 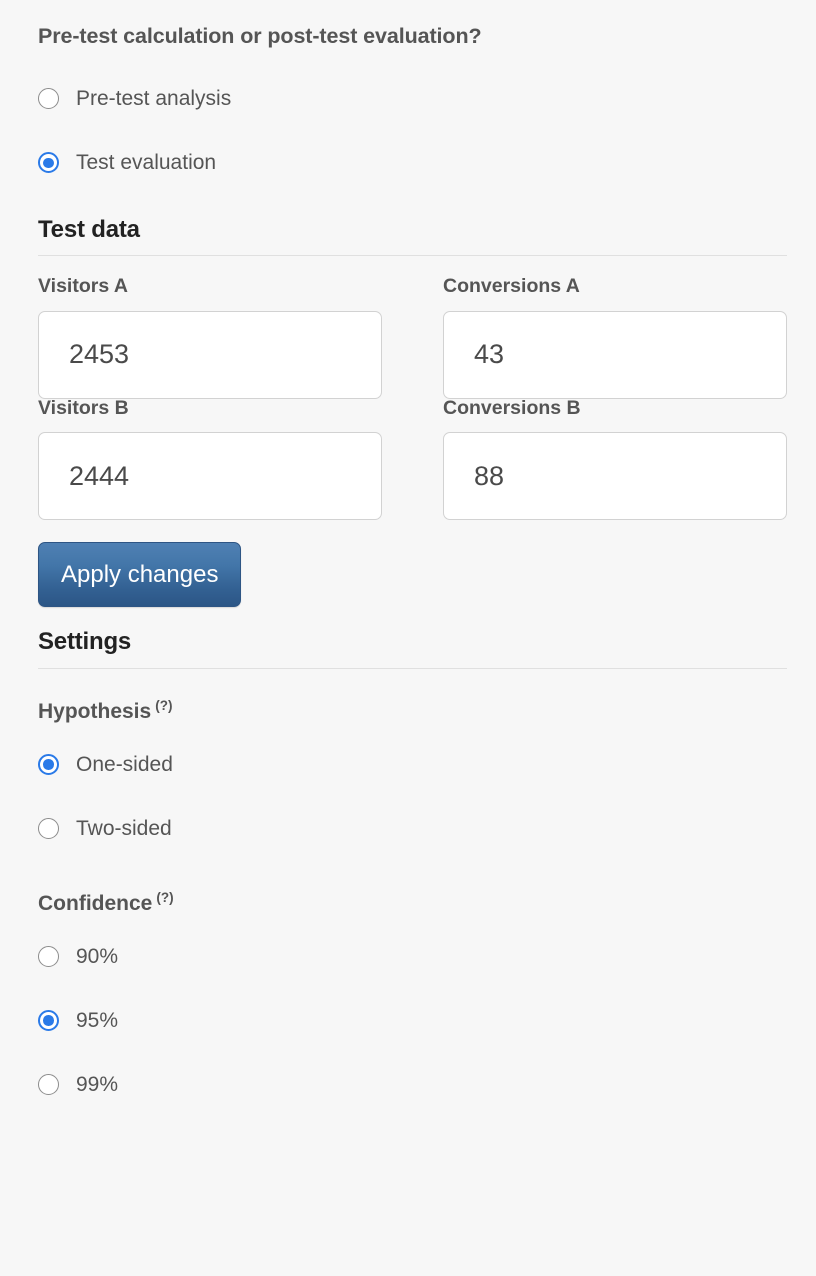 I want to click on field-label-conversions-b: Conversions B, so click(x=512, y=407).